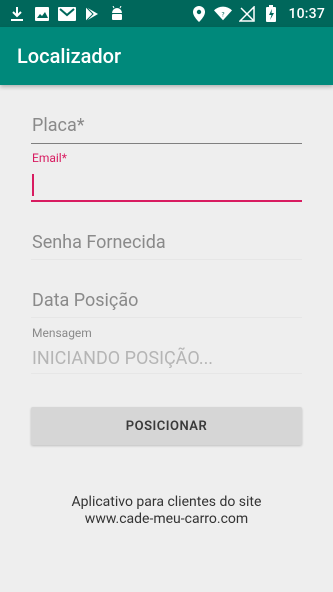 This screenshot has height=592, width=333. Describe the element at coordinates (62, 333) in the screenshot. I see `mensagem-label: Mensagem` at that location.